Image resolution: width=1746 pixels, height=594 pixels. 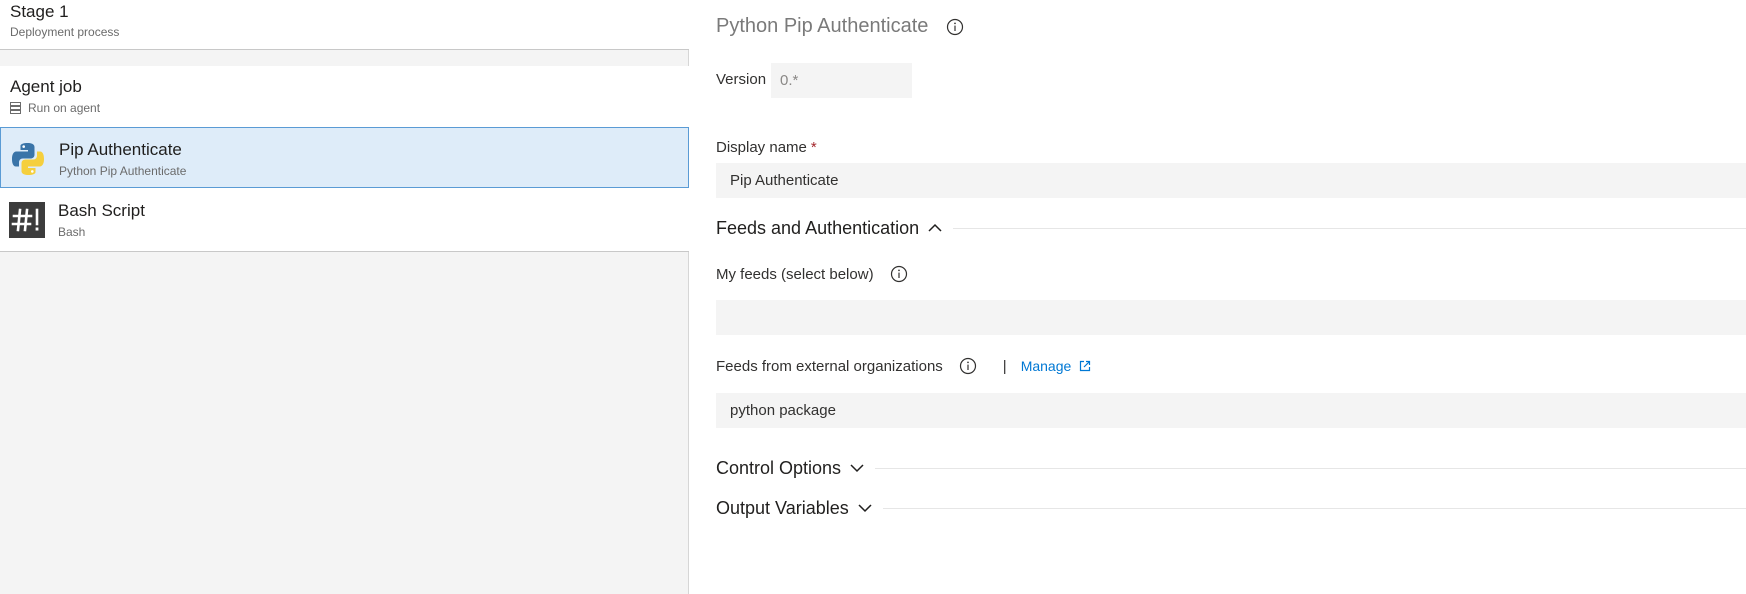 What do you see at coordinates (72, 232) in the screenshot?
I see `task-subtitle: Bash` at bounding box center [72, 232].